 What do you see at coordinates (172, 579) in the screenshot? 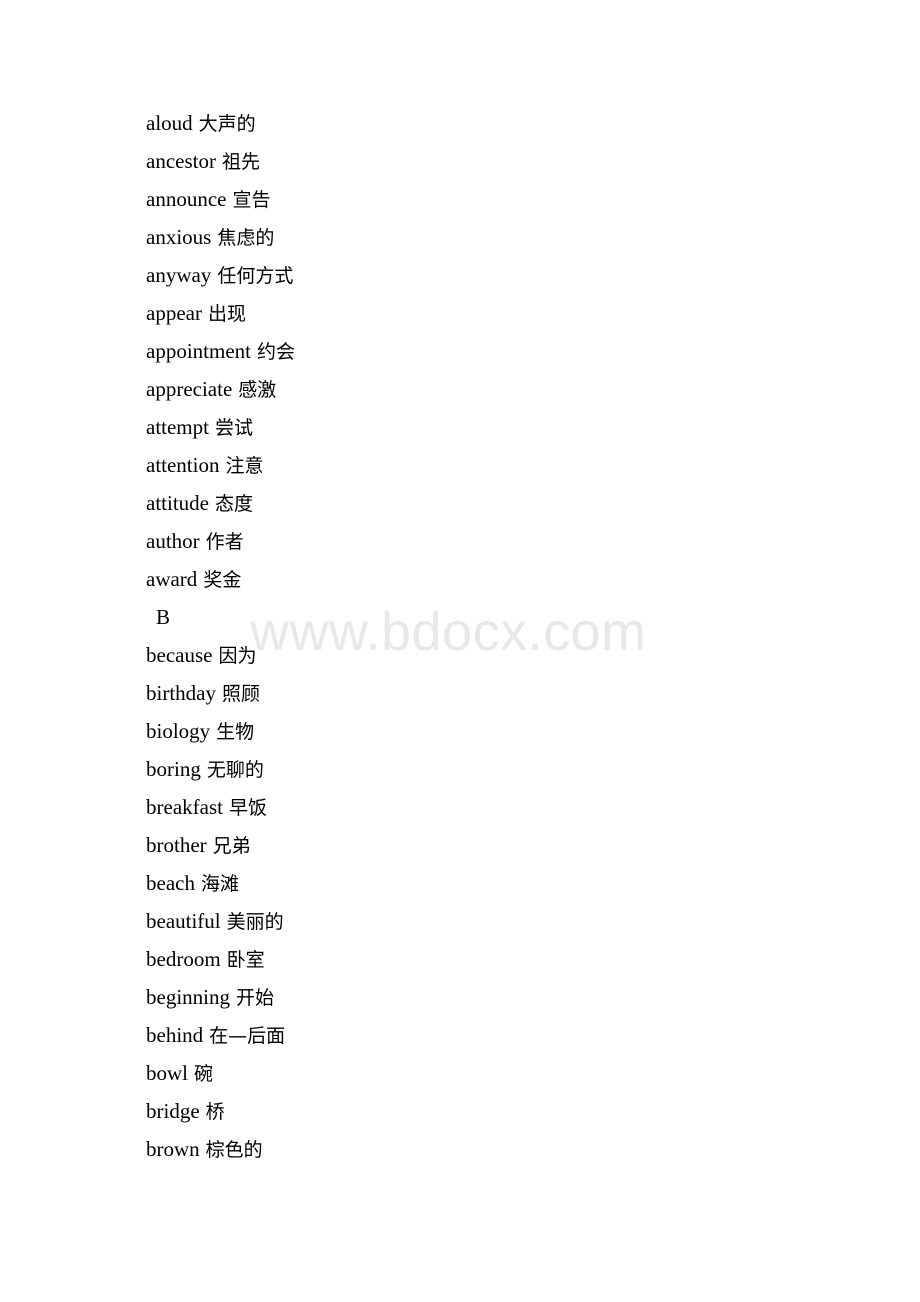
I see `entry-term: award` at bounding box center [172, 579].